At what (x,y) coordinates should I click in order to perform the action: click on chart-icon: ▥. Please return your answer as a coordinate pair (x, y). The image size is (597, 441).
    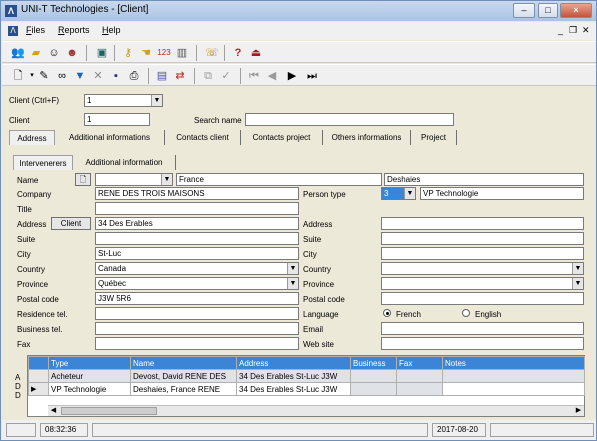
    Looking at the image, I should click on (182, 53).